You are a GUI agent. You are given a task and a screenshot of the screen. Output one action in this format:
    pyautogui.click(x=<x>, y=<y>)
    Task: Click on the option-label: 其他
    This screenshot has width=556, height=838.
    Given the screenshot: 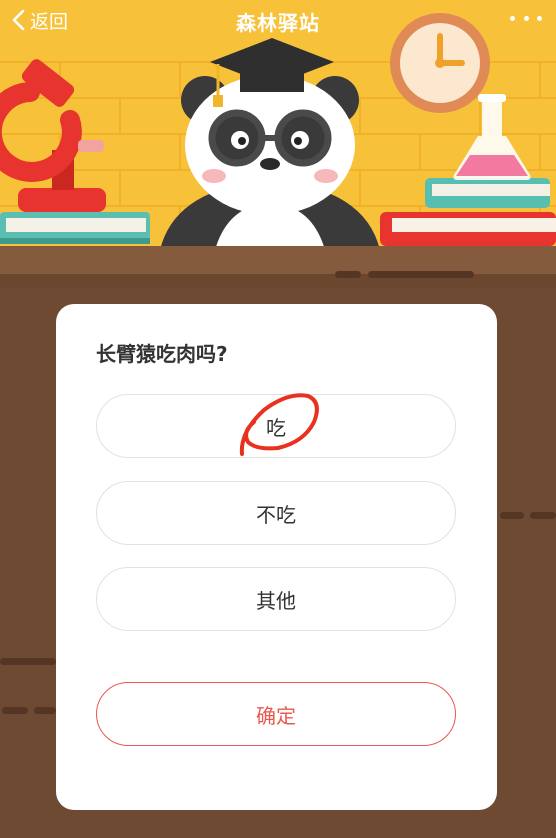 What is the action you would take?
    pyautogui.click(x=276, y=600)
    